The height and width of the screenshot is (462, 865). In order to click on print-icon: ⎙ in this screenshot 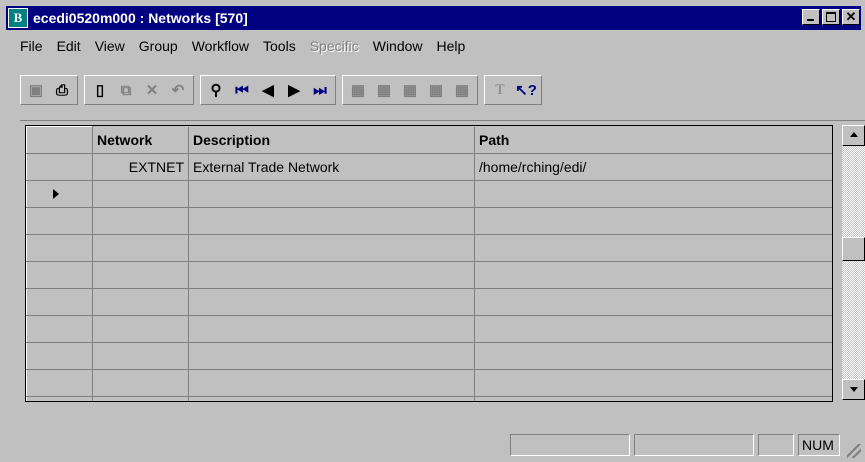, I will do `click(62, 90)`.